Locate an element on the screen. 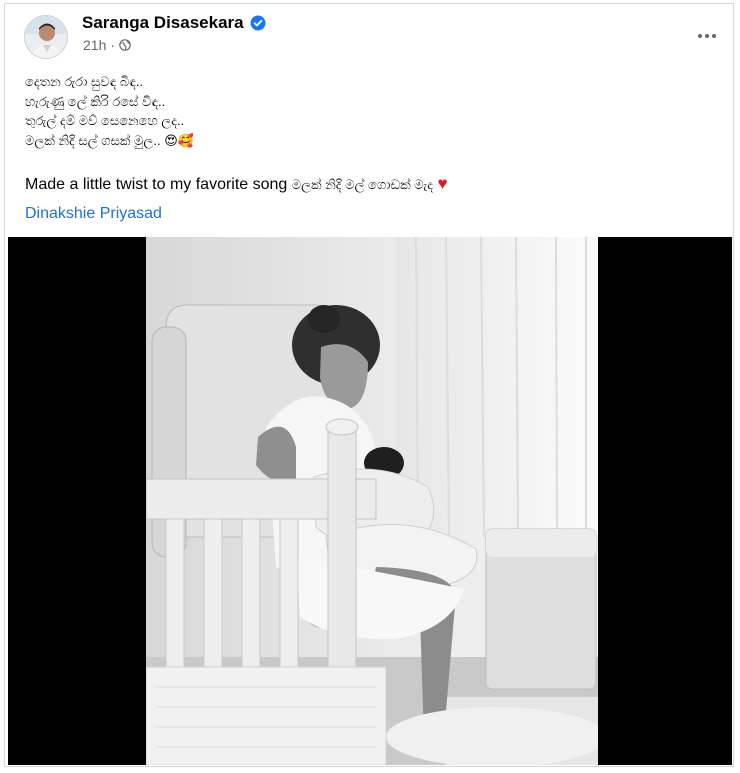 The width and height of the screenshot is (740, 773). lyric-text: හැරුණු ලේ කිරි රසේ විඳ.. is located at coordinates (95, 101).